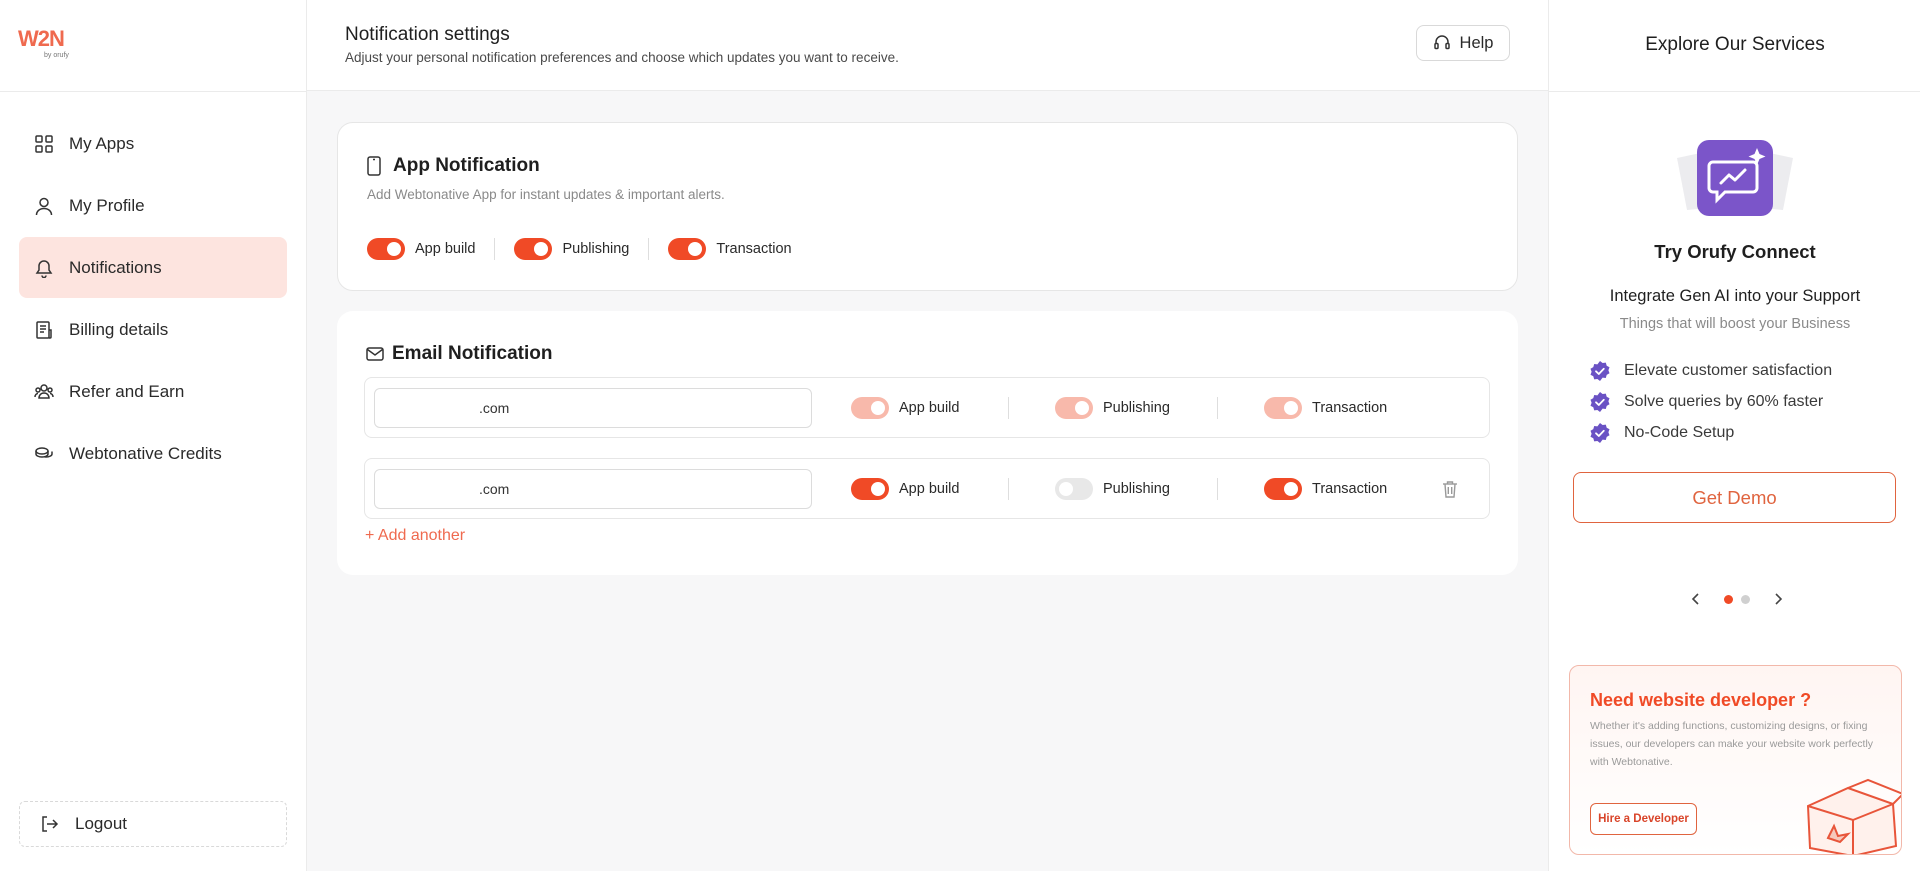  Describe the element at coordinates (472, 353) in the screenshot. I see `email-notification-title-text: Email Notification` at that location.